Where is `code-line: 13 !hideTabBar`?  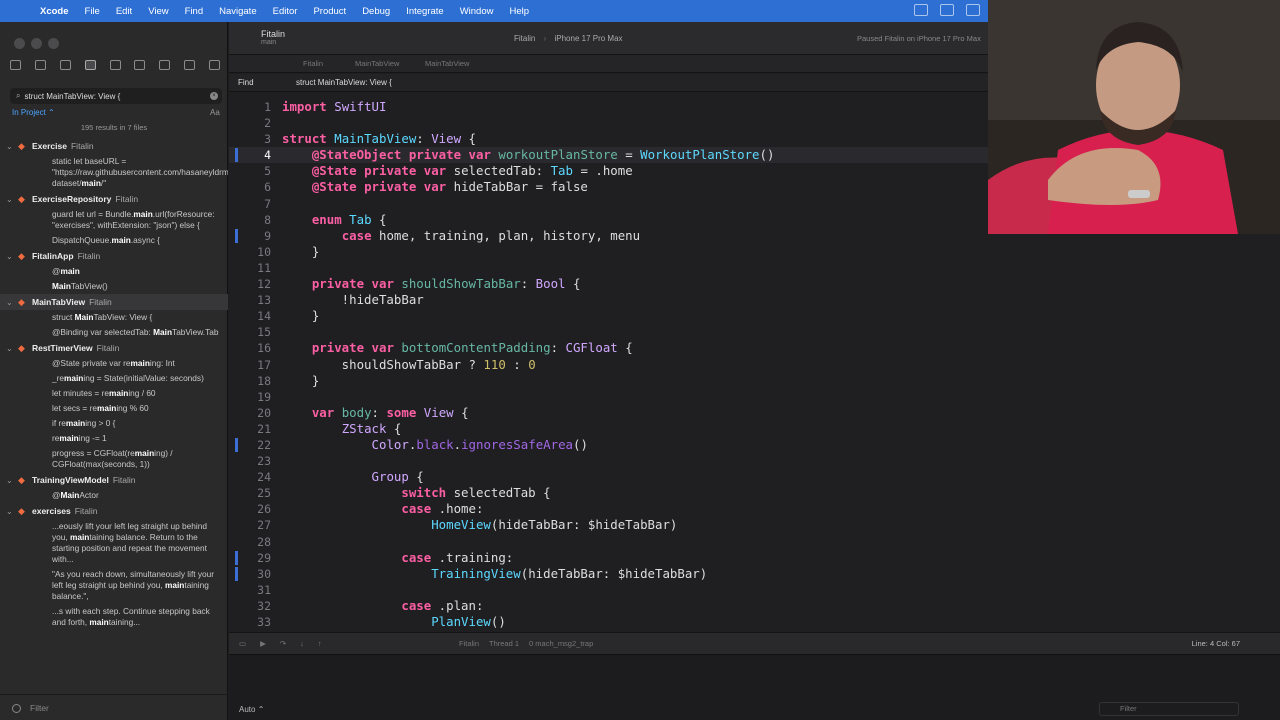 code-line: 13 !hideTabBar is located at coordinates (754, 300).